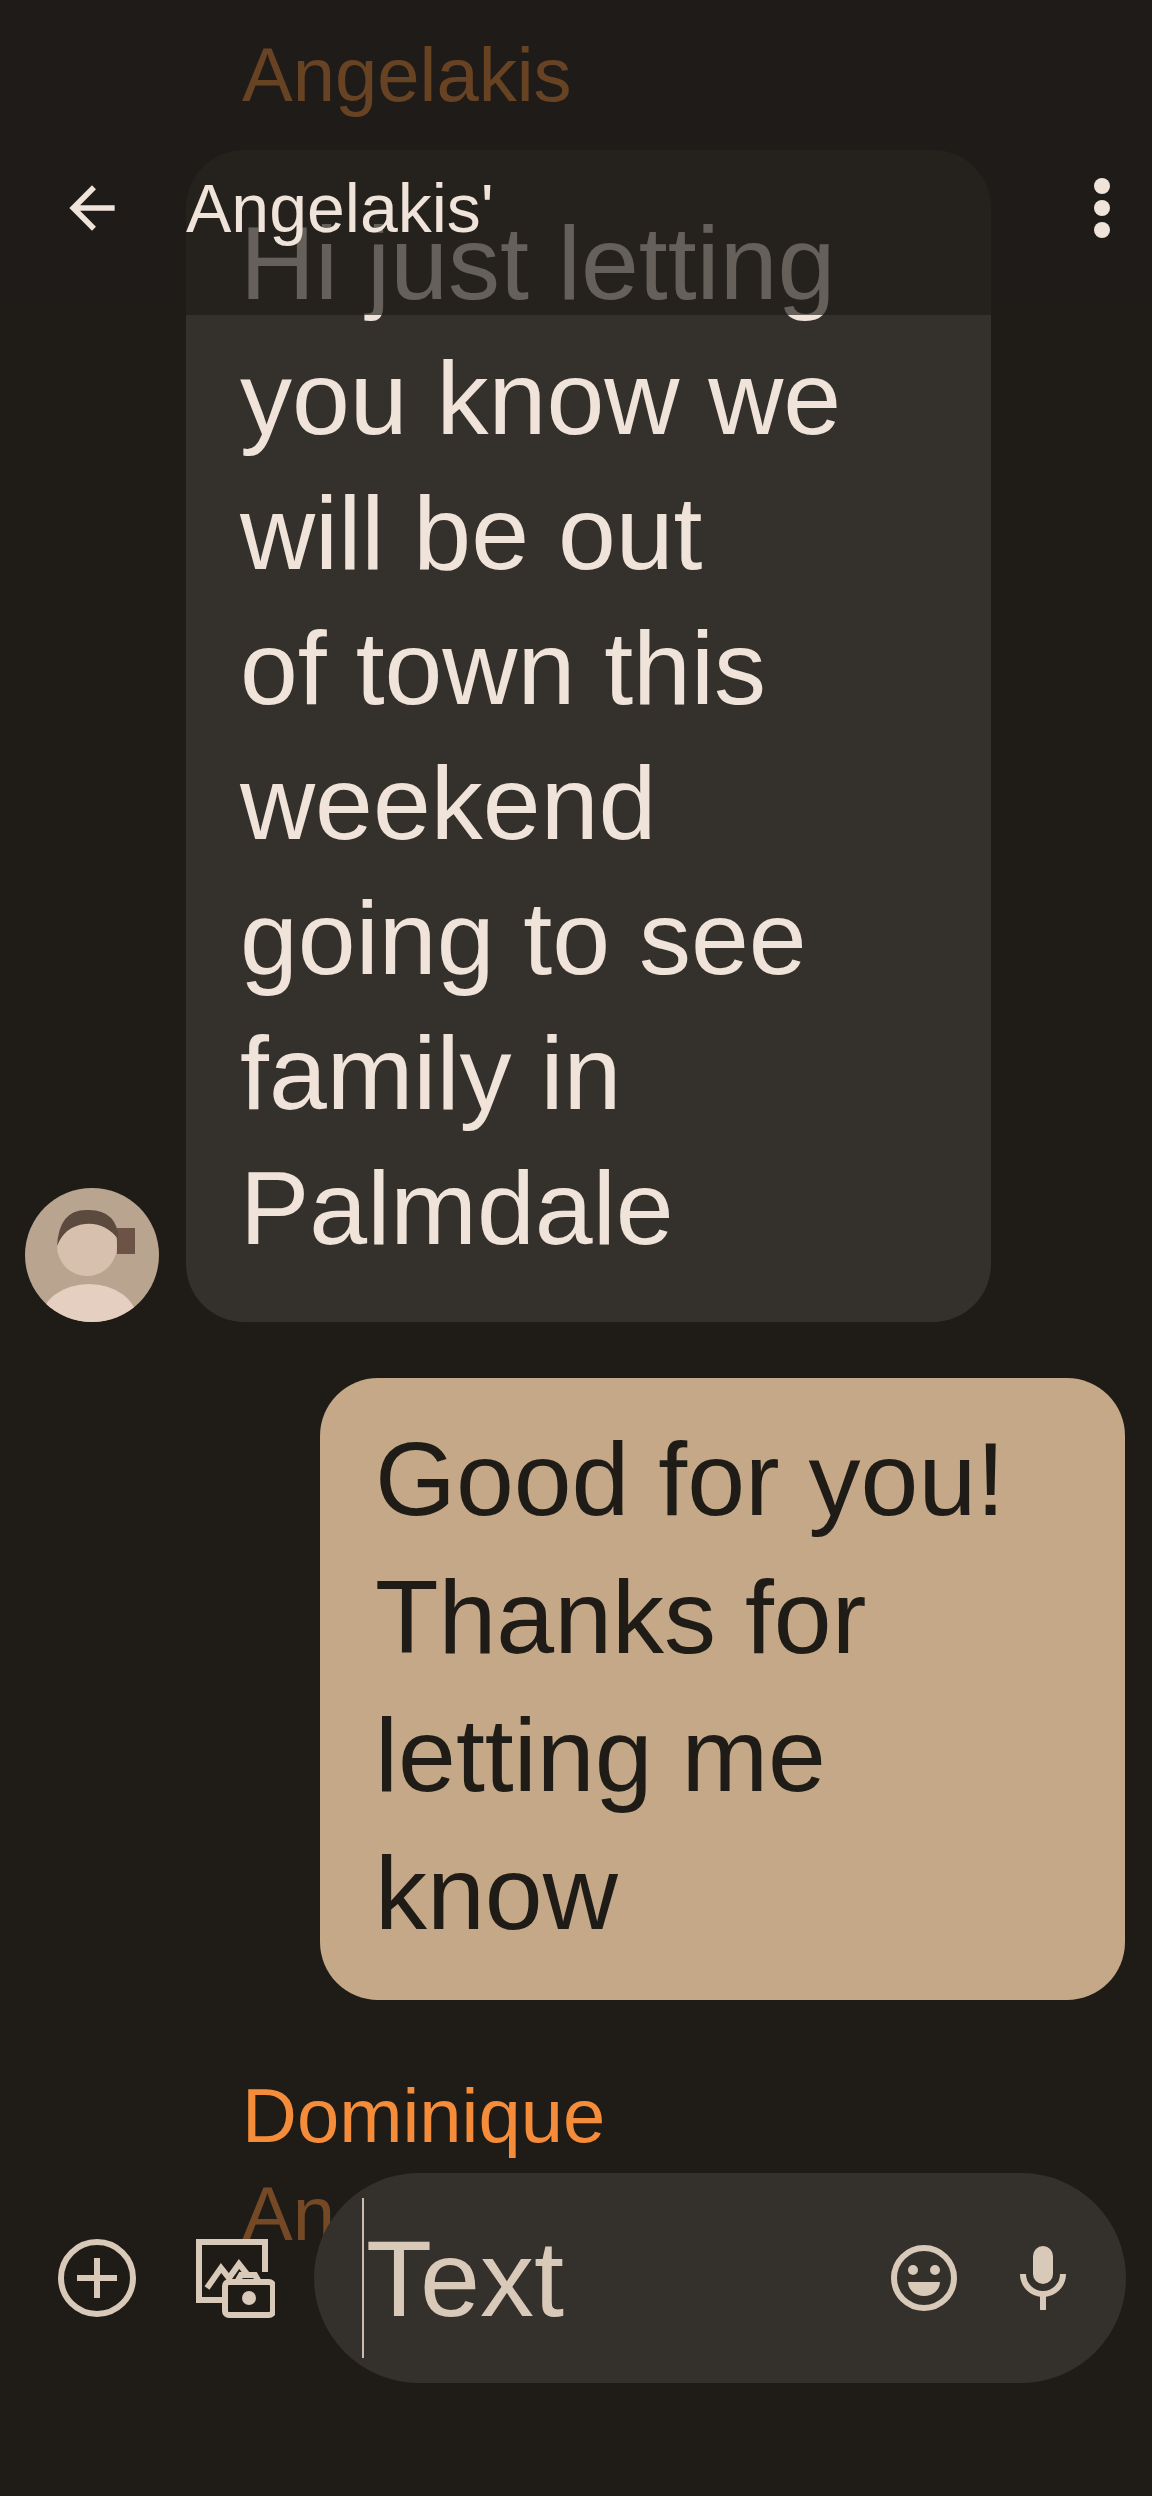  What do you see at coordinates (627, 2278) in the screenshot?
I see `message-field: Text` at bounding box center [627, 2278].